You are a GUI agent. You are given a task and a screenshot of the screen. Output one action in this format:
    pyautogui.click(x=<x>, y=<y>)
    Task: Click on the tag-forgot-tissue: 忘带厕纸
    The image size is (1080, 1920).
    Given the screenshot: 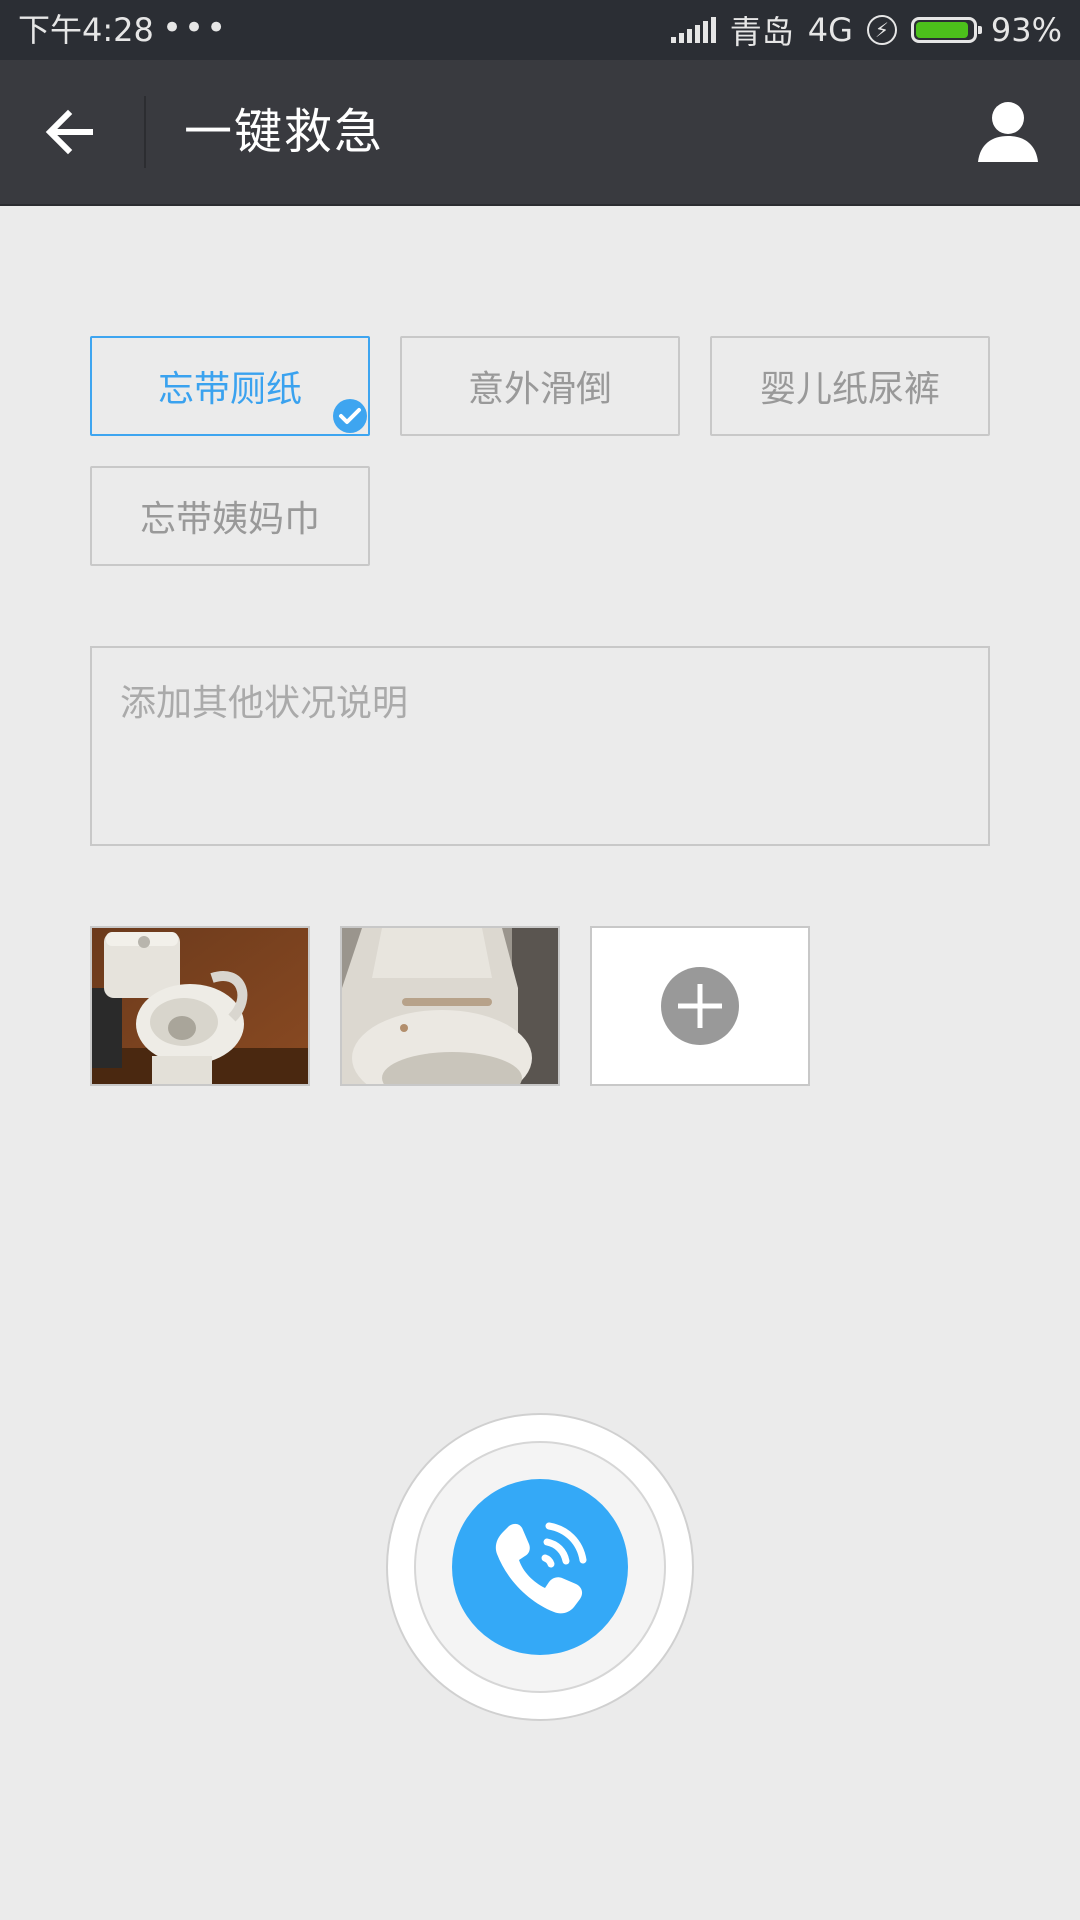 What is the action you would take?
    pyautogui.click(x=230, y=386)
    